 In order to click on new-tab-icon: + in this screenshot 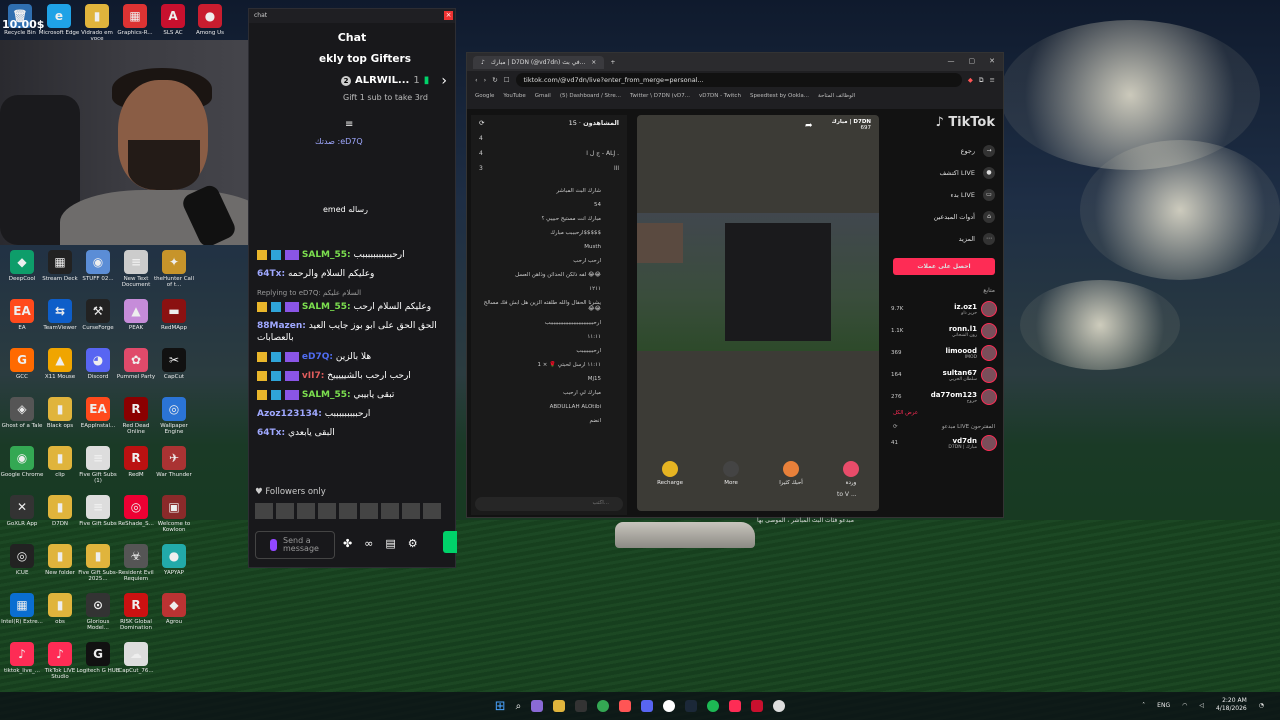, I will do `click(612, 62)`.